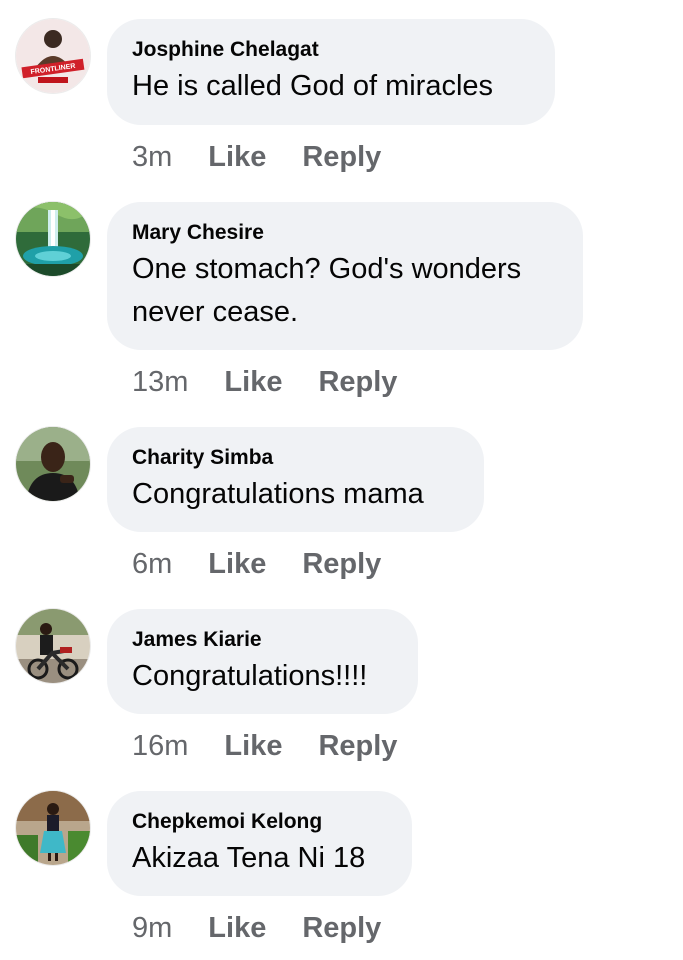  What do you see at coordinates (345, 291) in the screenshot?
I see `comment-text: One stomach? God's wonders never cease.` at bounding box center [345, 291].